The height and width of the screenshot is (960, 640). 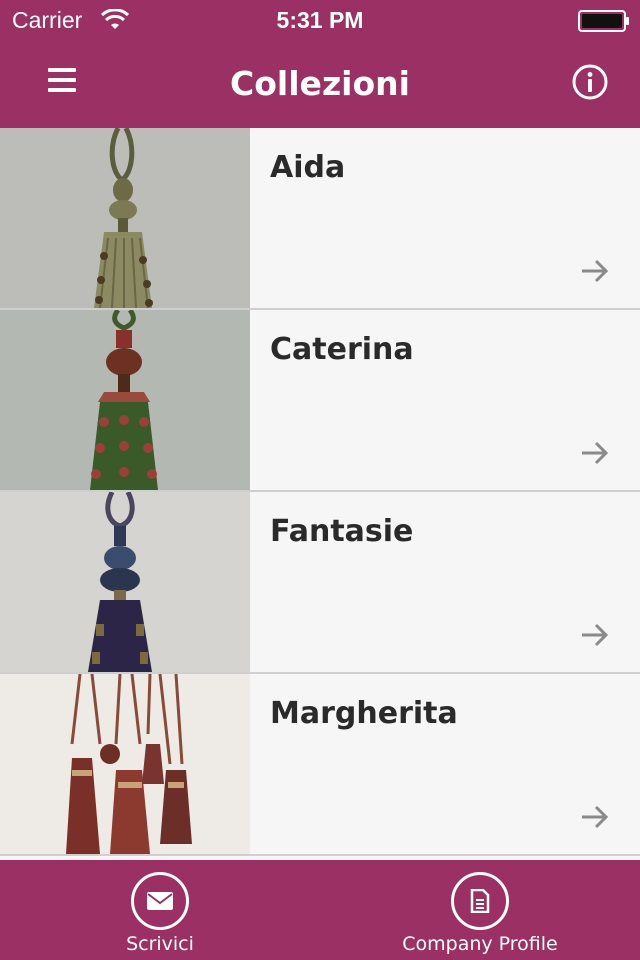 I want to click on collection-title: Margherita, so click(x=364, y=713).